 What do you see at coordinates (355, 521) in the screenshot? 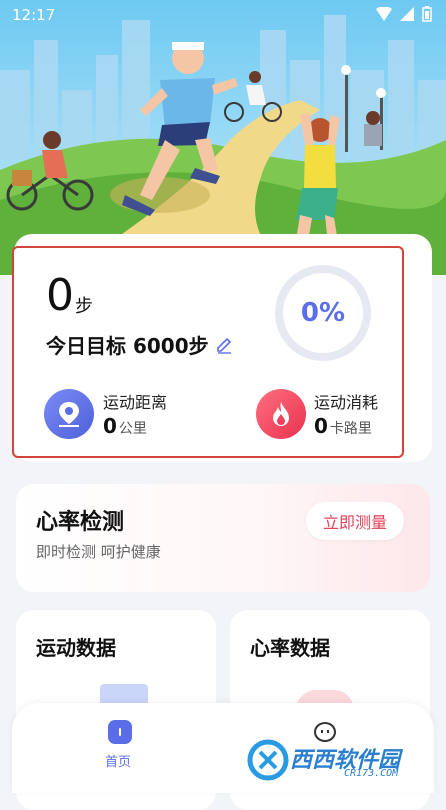
I see `measure-now-button: 立即测量` at bounding box center [355, 521].